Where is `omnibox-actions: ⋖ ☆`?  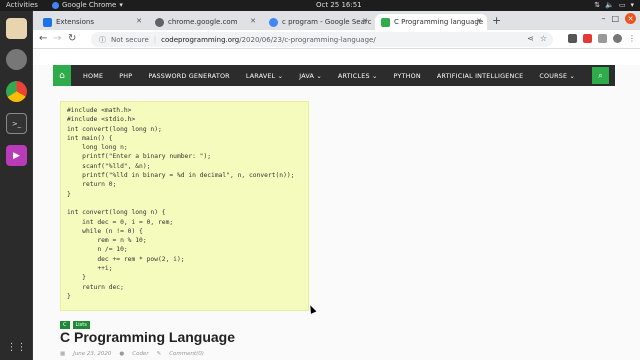 omnibox-actions: ⋖ ☆ is located at coordinates (537, 38).